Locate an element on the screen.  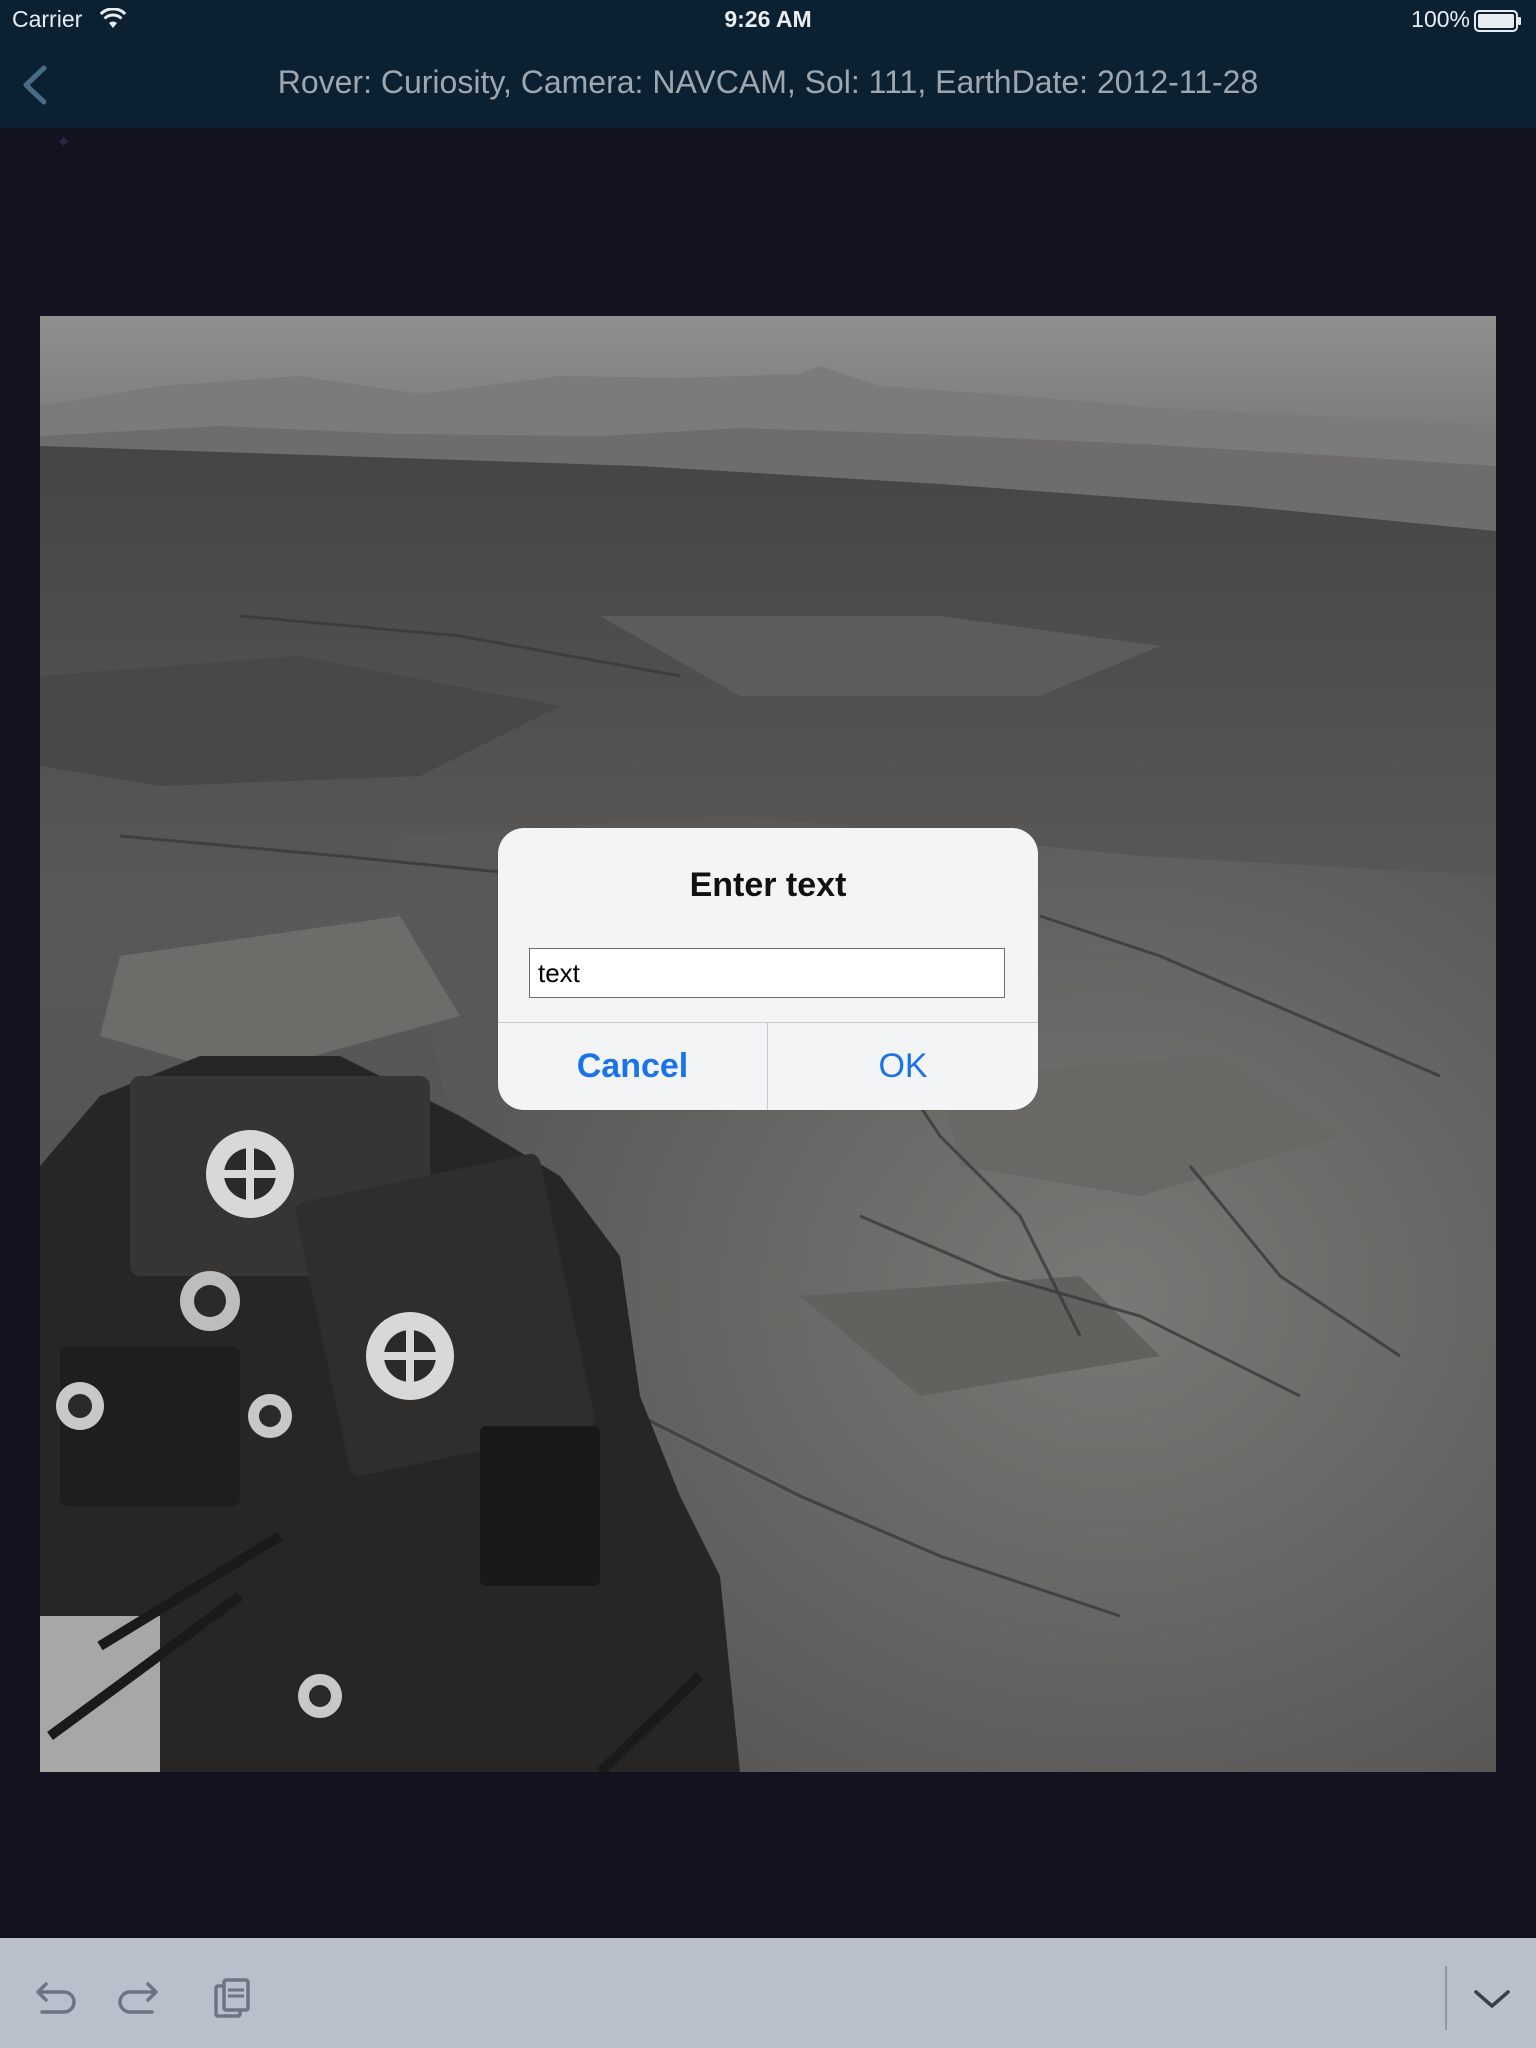
undo-button is located at coordinates (52, 1998).